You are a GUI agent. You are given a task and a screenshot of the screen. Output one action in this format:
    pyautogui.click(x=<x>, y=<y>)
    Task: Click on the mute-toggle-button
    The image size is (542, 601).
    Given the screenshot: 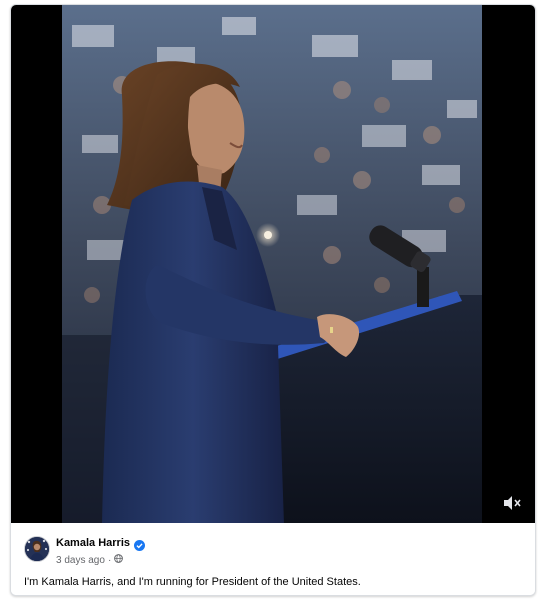 What is the action you would take?
    pyautogui.click(x=512, y=503)
    